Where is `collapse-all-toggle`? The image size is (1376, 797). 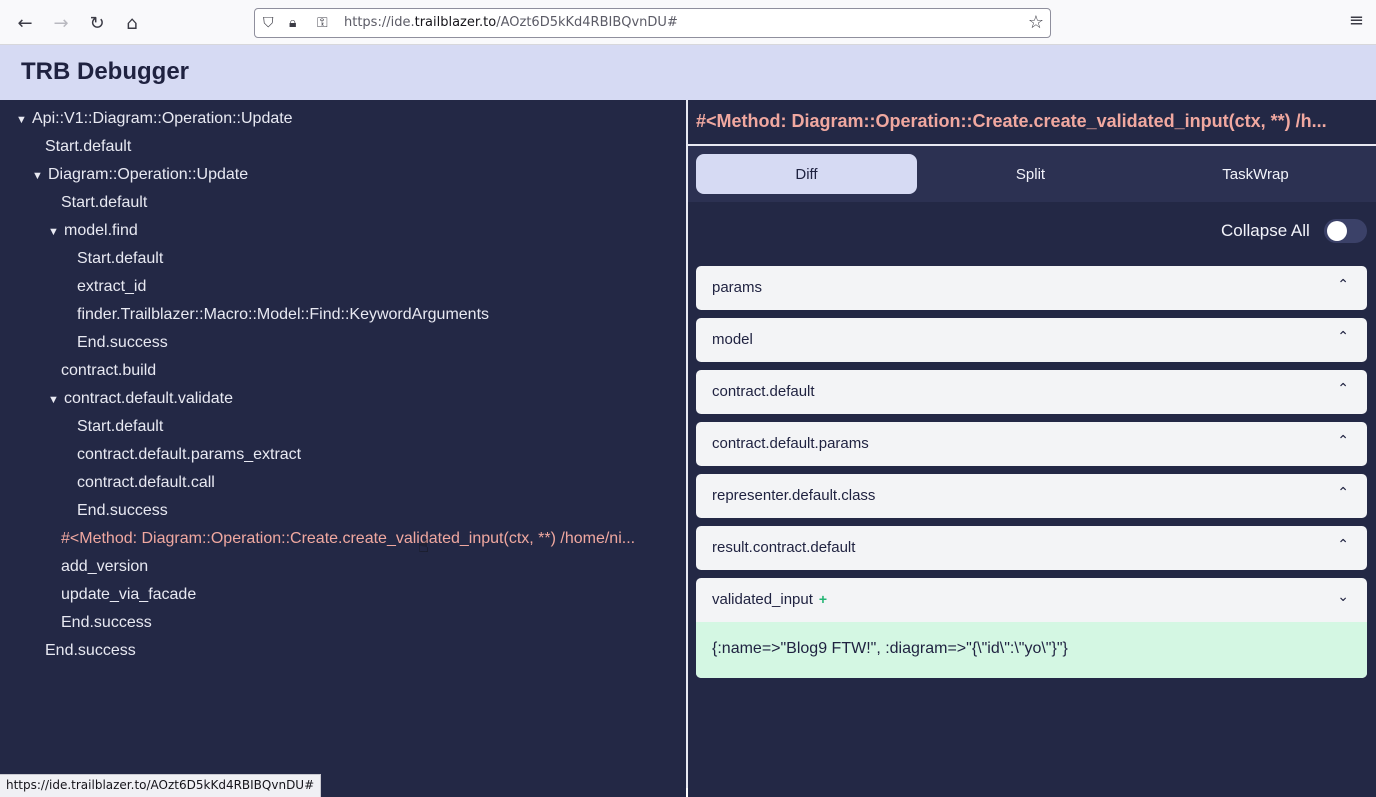
collapse-all-toggle is located at coordinates (1345, 231).